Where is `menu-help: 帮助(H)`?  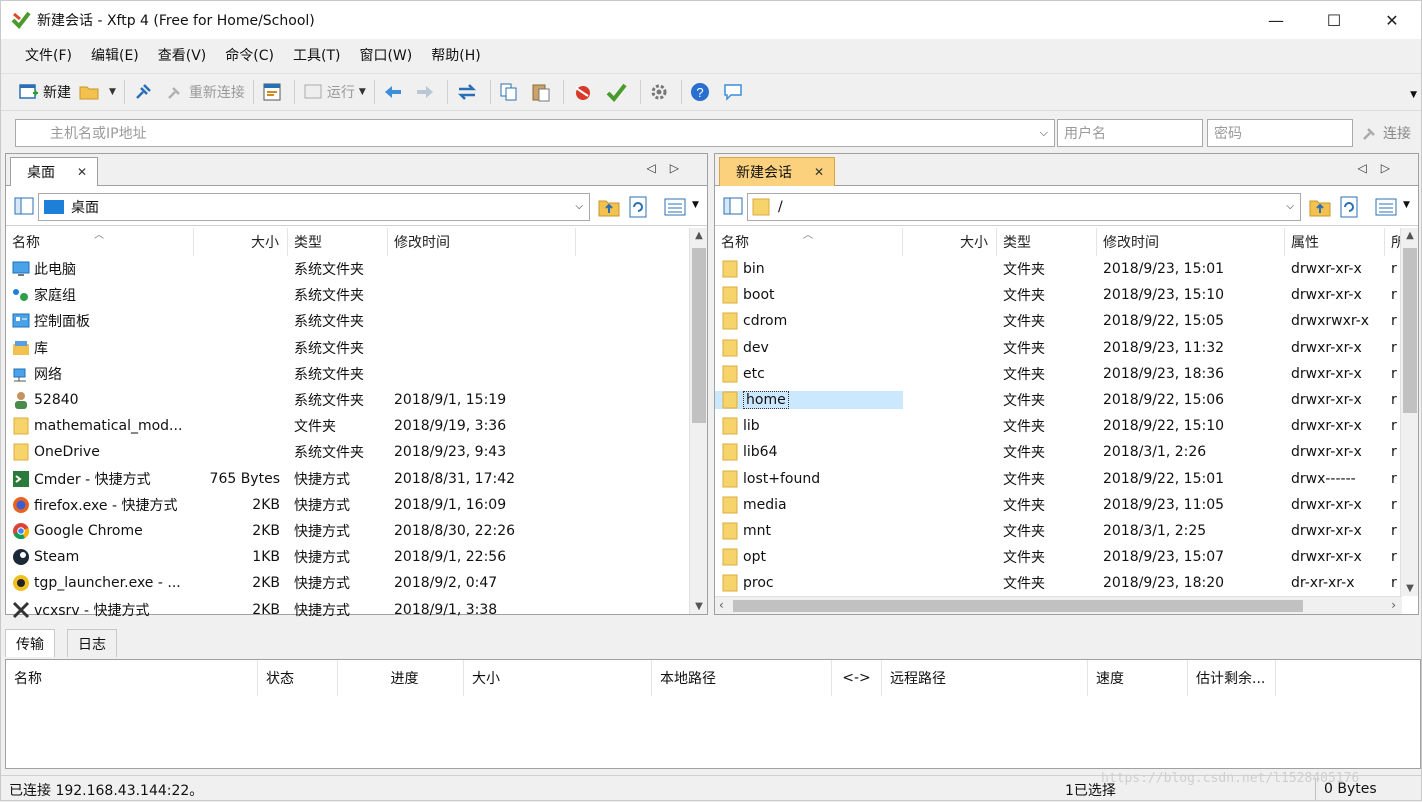 menu-help: 帮助(H) is located at coordinates (455, 55).